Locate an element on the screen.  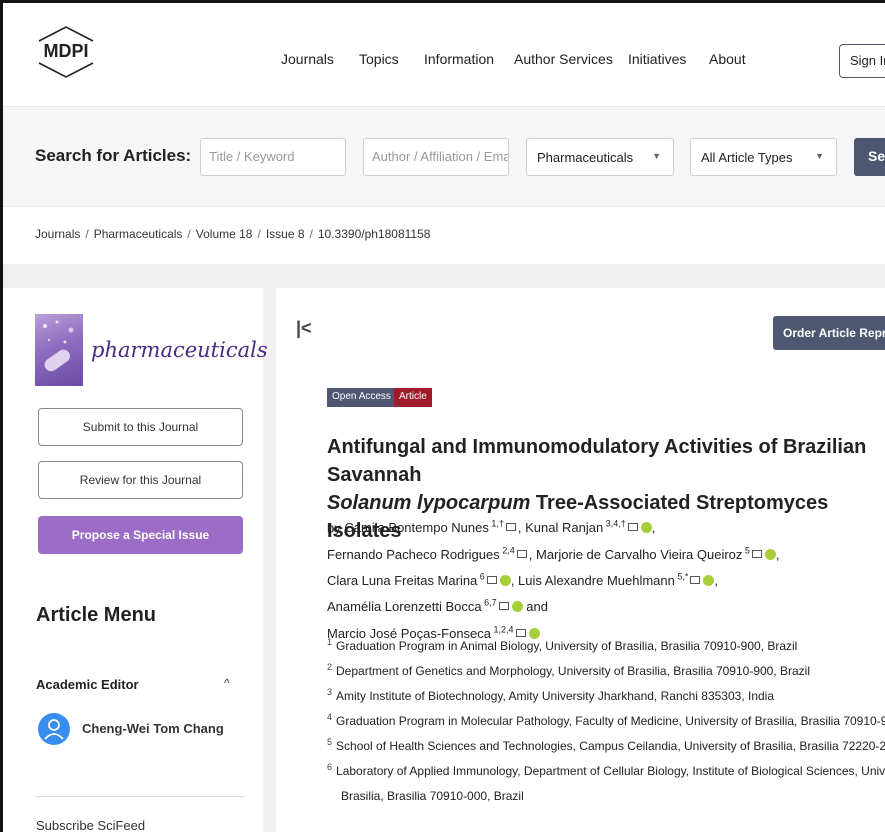
author-name: Clara Luna Freitas Marina is located at coordinates (402, 580).